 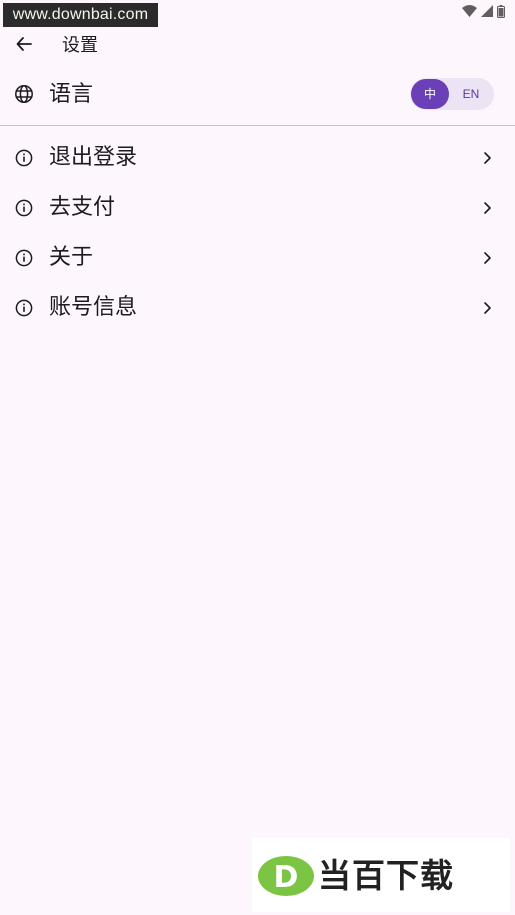 I want to click on downbai-logo: D, so click(x=286, y=876).